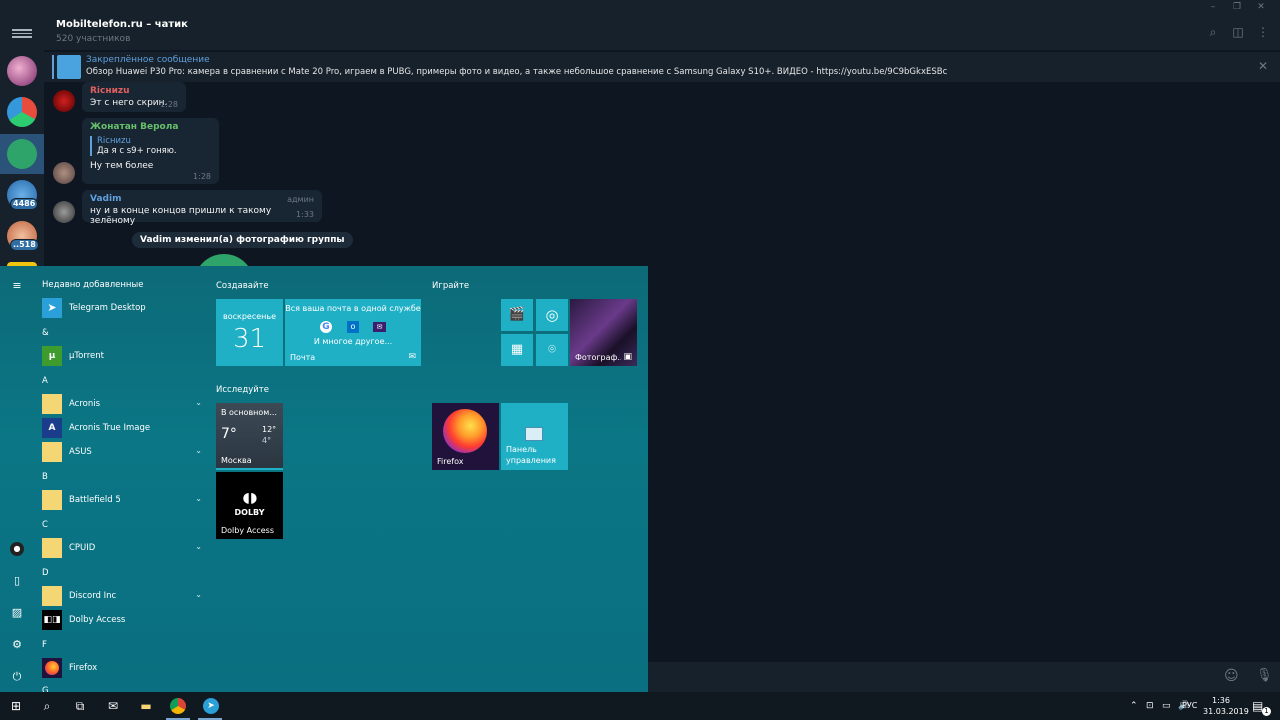 The height and width of the screenshot is (720, 1280). Describe the element at coordinates (150, 127) in the screenshot. I see `message-author: Жонатан Верола` at that location.